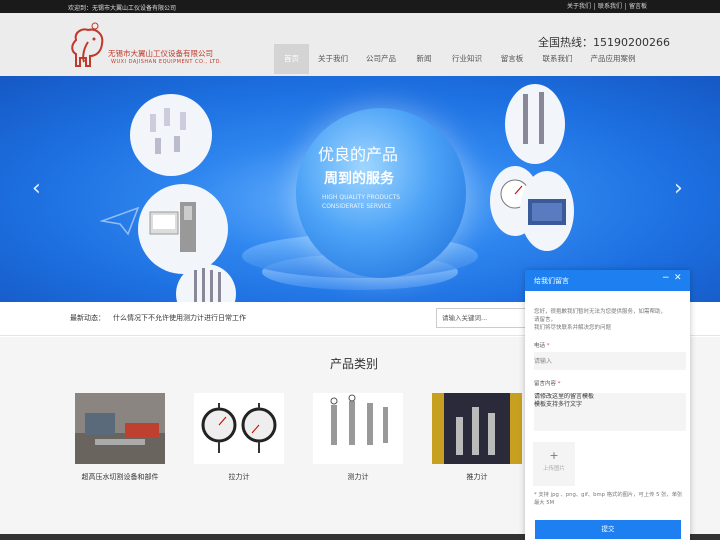  I want to click on search-input, so click(481, 318).